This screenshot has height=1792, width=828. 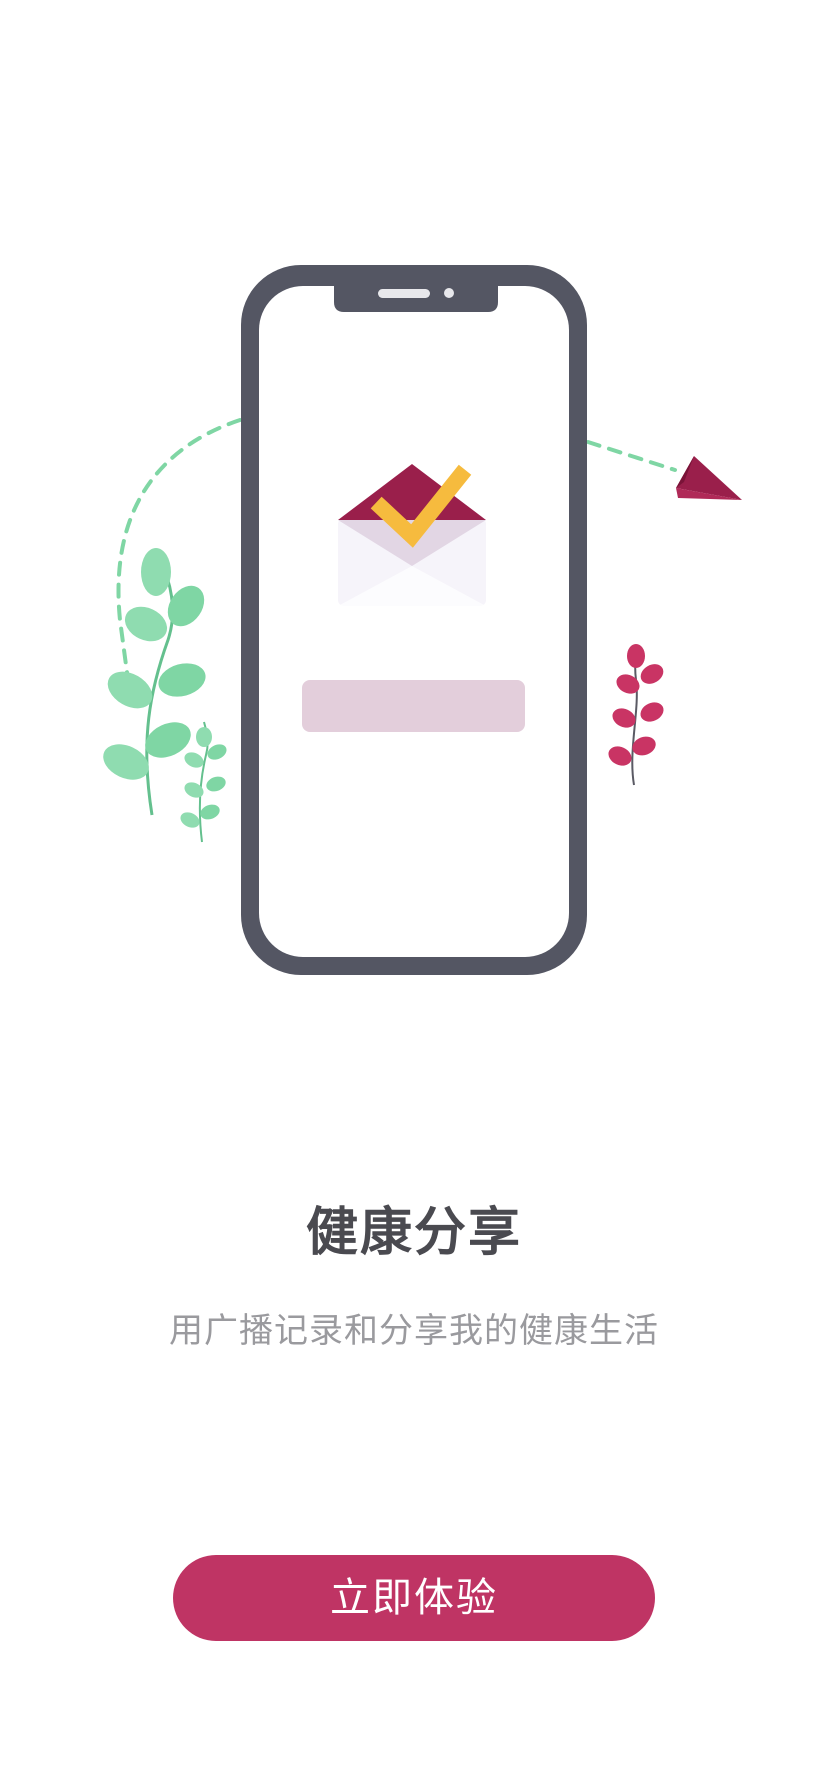 I want to click on dashed-path-left, so click(x=179, y=550).